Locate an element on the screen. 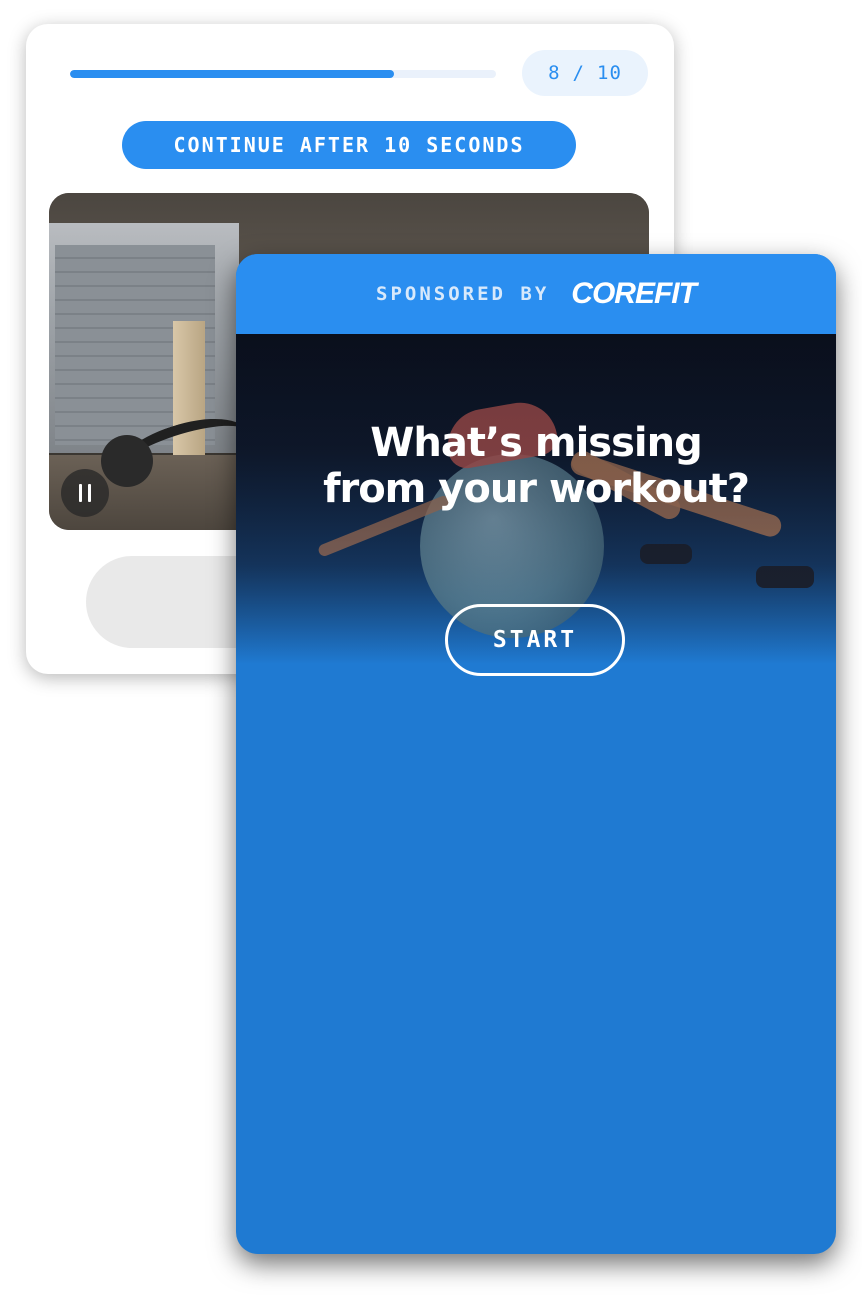 This screenshot has height=1302, width=862. pause-icon is located at coordinates (80, 493).